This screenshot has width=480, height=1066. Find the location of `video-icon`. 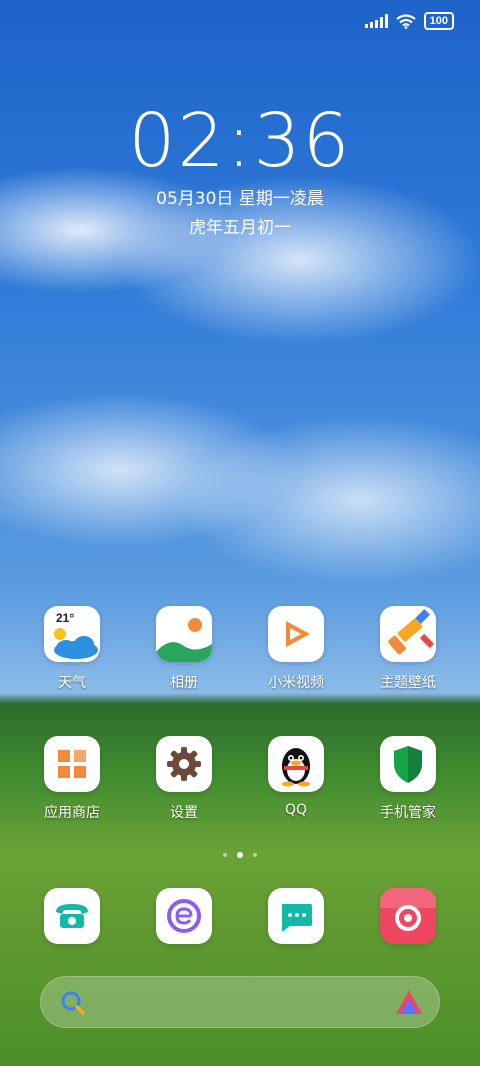

video-icon is located at coordinates (296, 634).